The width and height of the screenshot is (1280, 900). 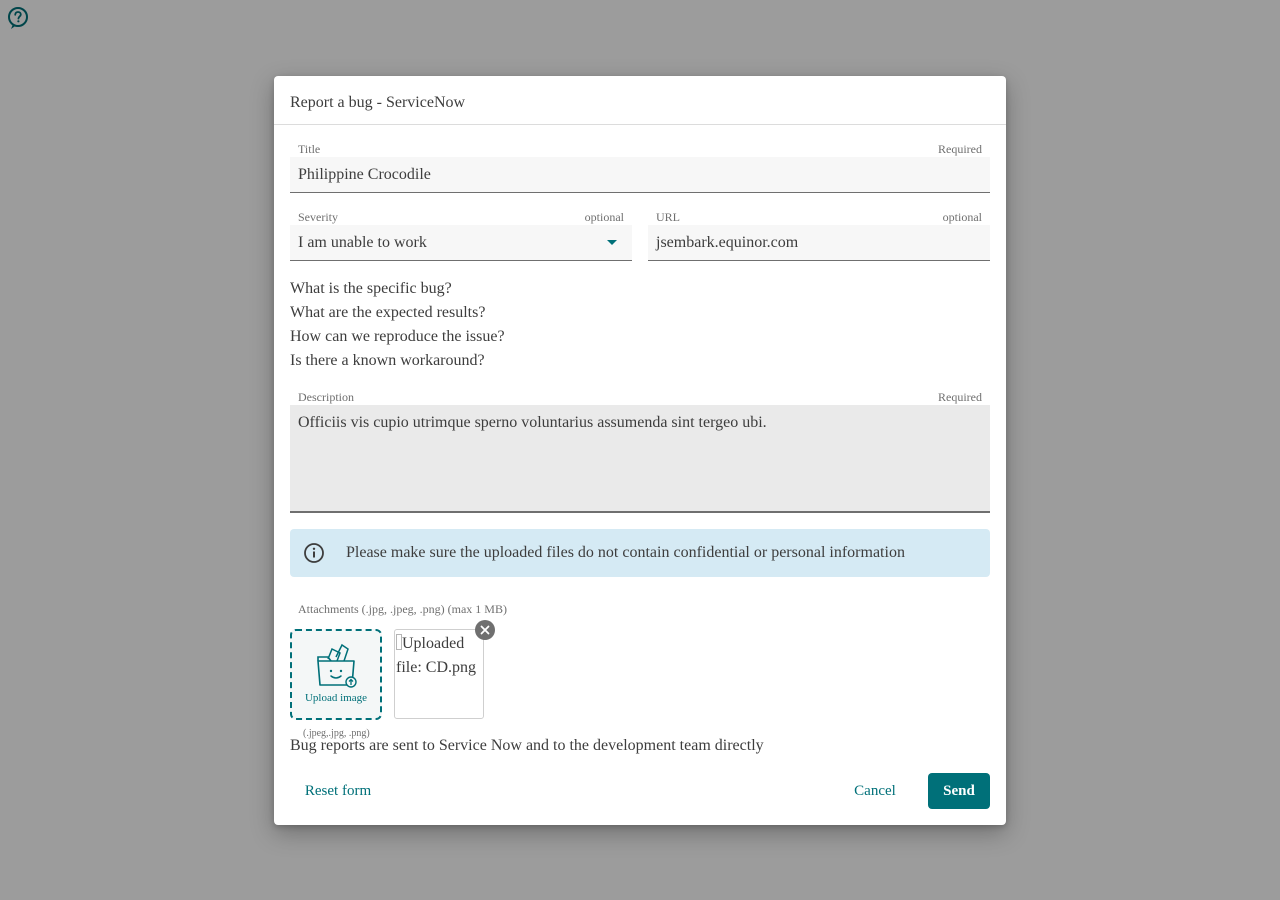 What do you see at coordinates (461, 217) in the screenshot?
I see `severity-field-labels: Severity optional` at bounding box center [461, 217].